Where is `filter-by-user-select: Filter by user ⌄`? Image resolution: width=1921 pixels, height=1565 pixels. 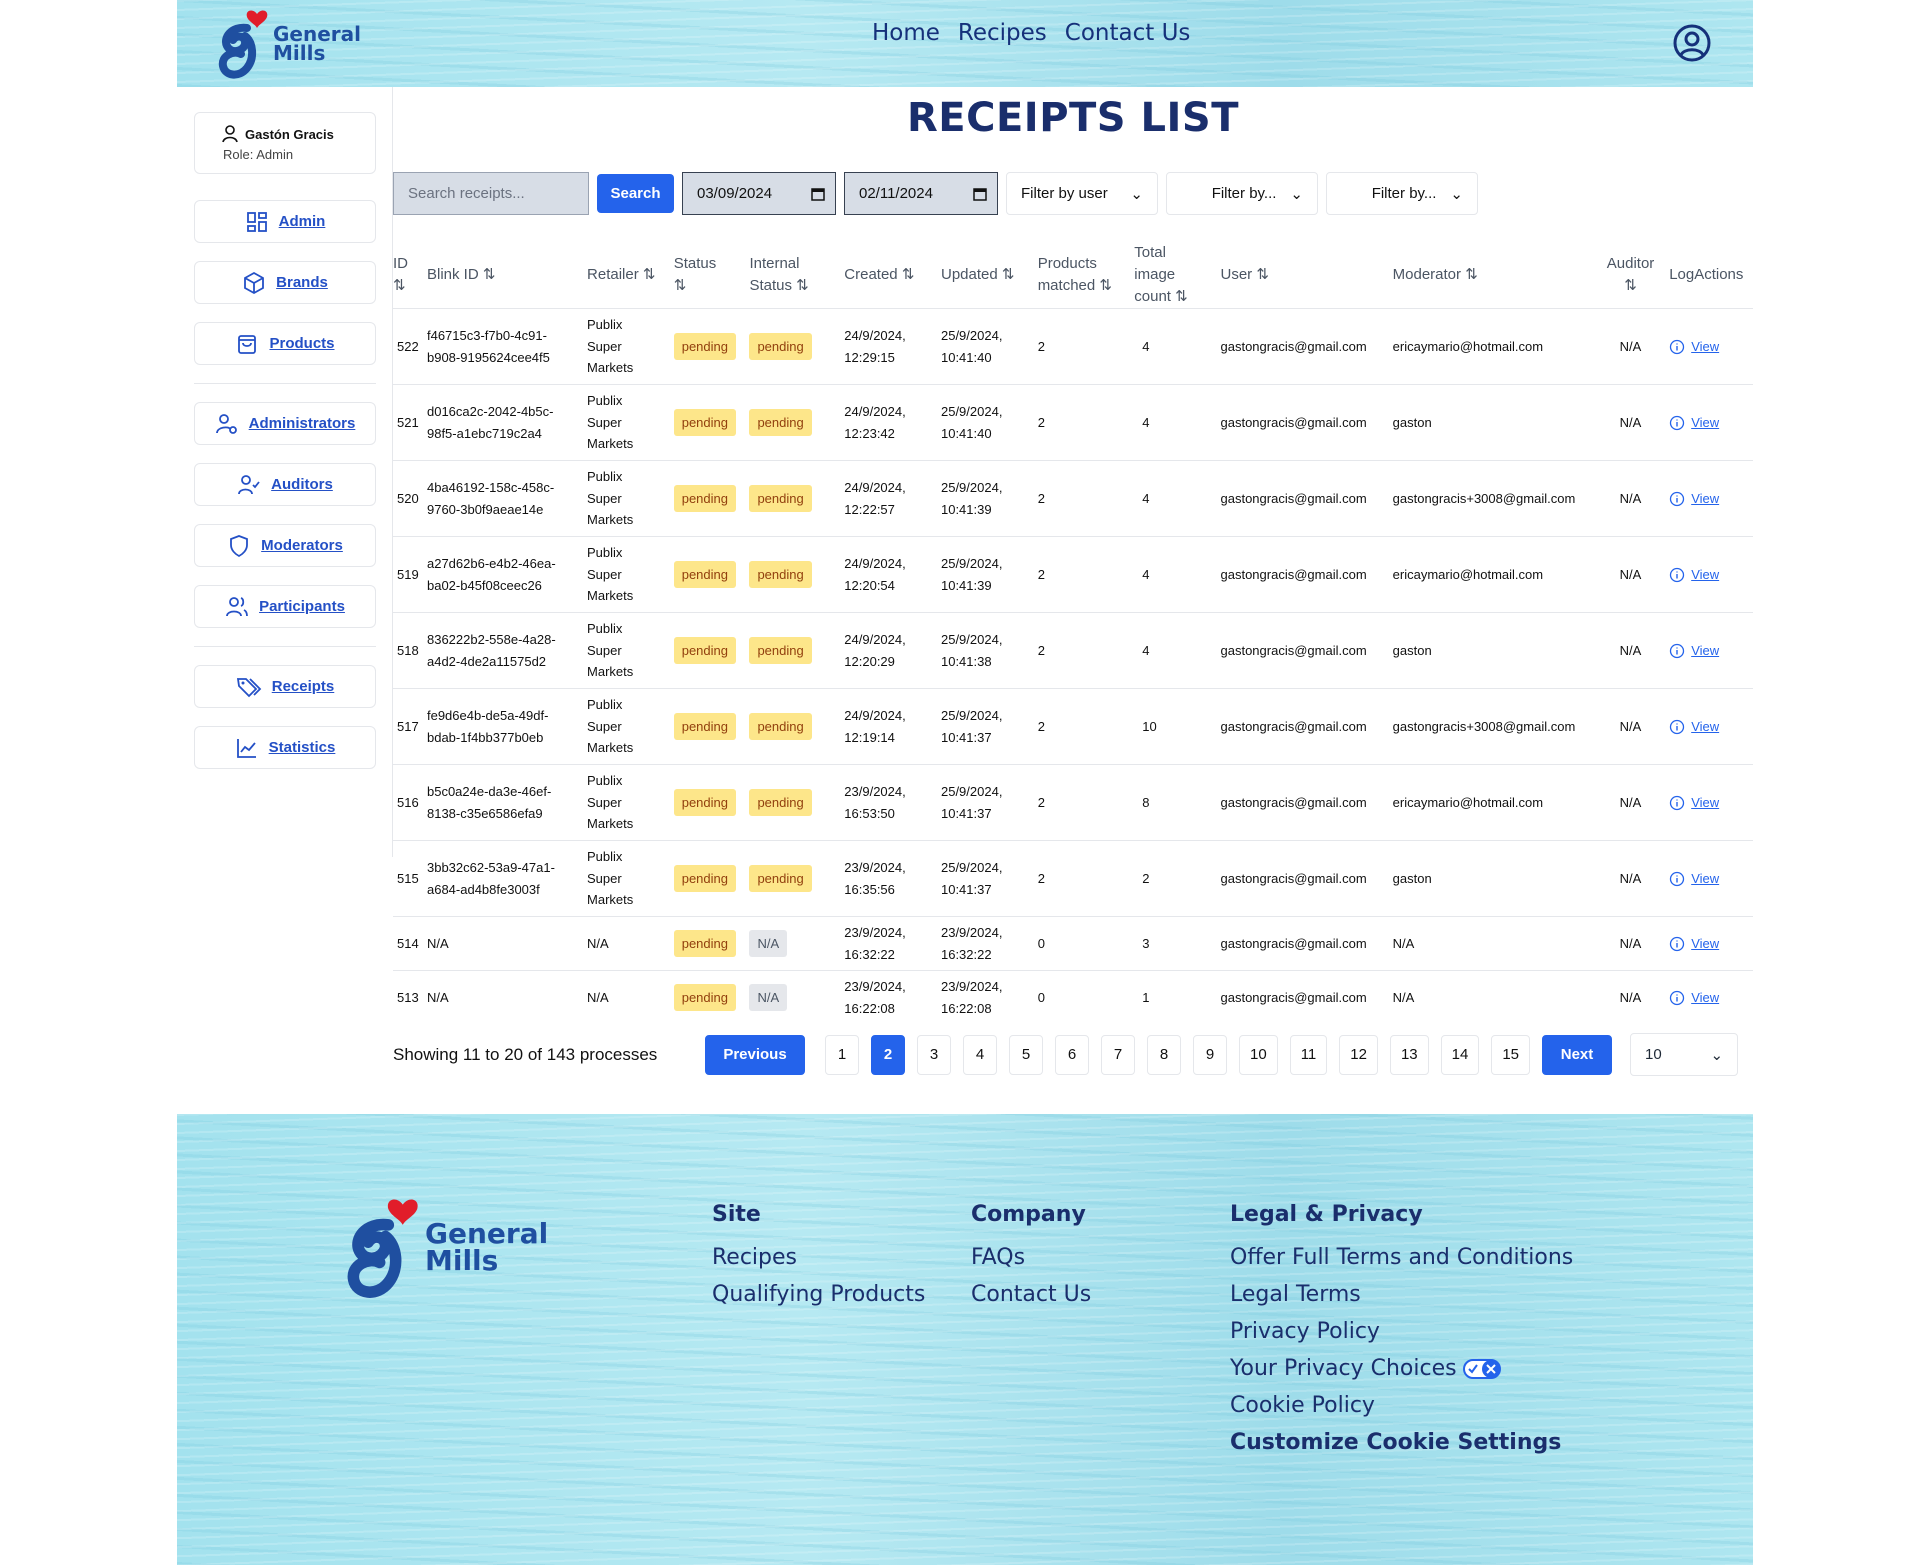
filter-by-user-select: Filter by user ⌄ is located at coordinates (1082, 193).